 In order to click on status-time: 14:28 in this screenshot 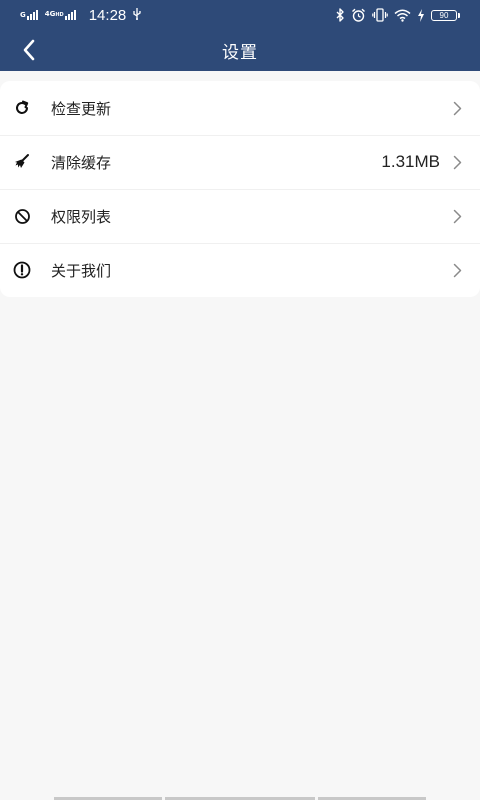, I will do `click(107, 15)`.